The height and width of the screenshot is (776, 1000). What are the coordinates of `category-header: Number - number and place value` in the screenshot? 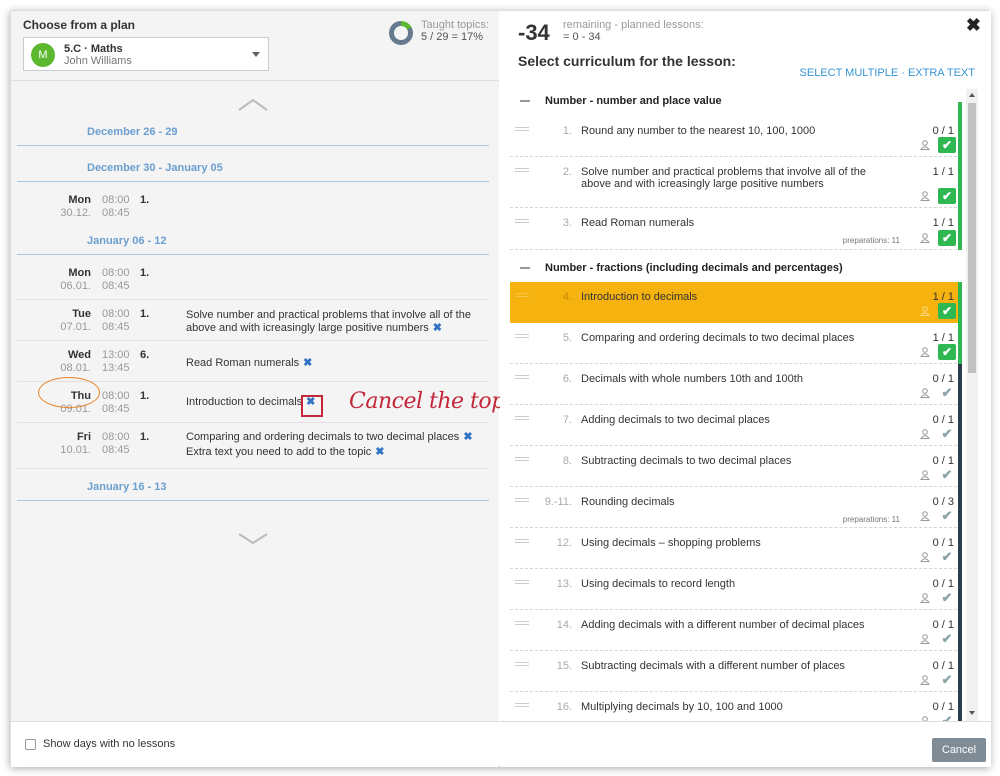 It's located at (737, 101).